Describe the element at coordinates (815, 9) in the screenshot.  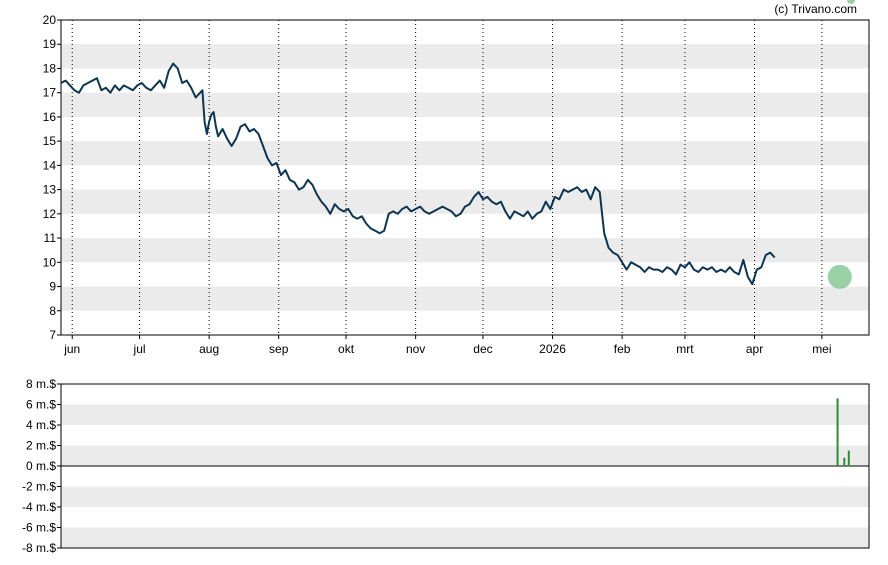
I see `credit-label: (c) Trivano.com` at that location.